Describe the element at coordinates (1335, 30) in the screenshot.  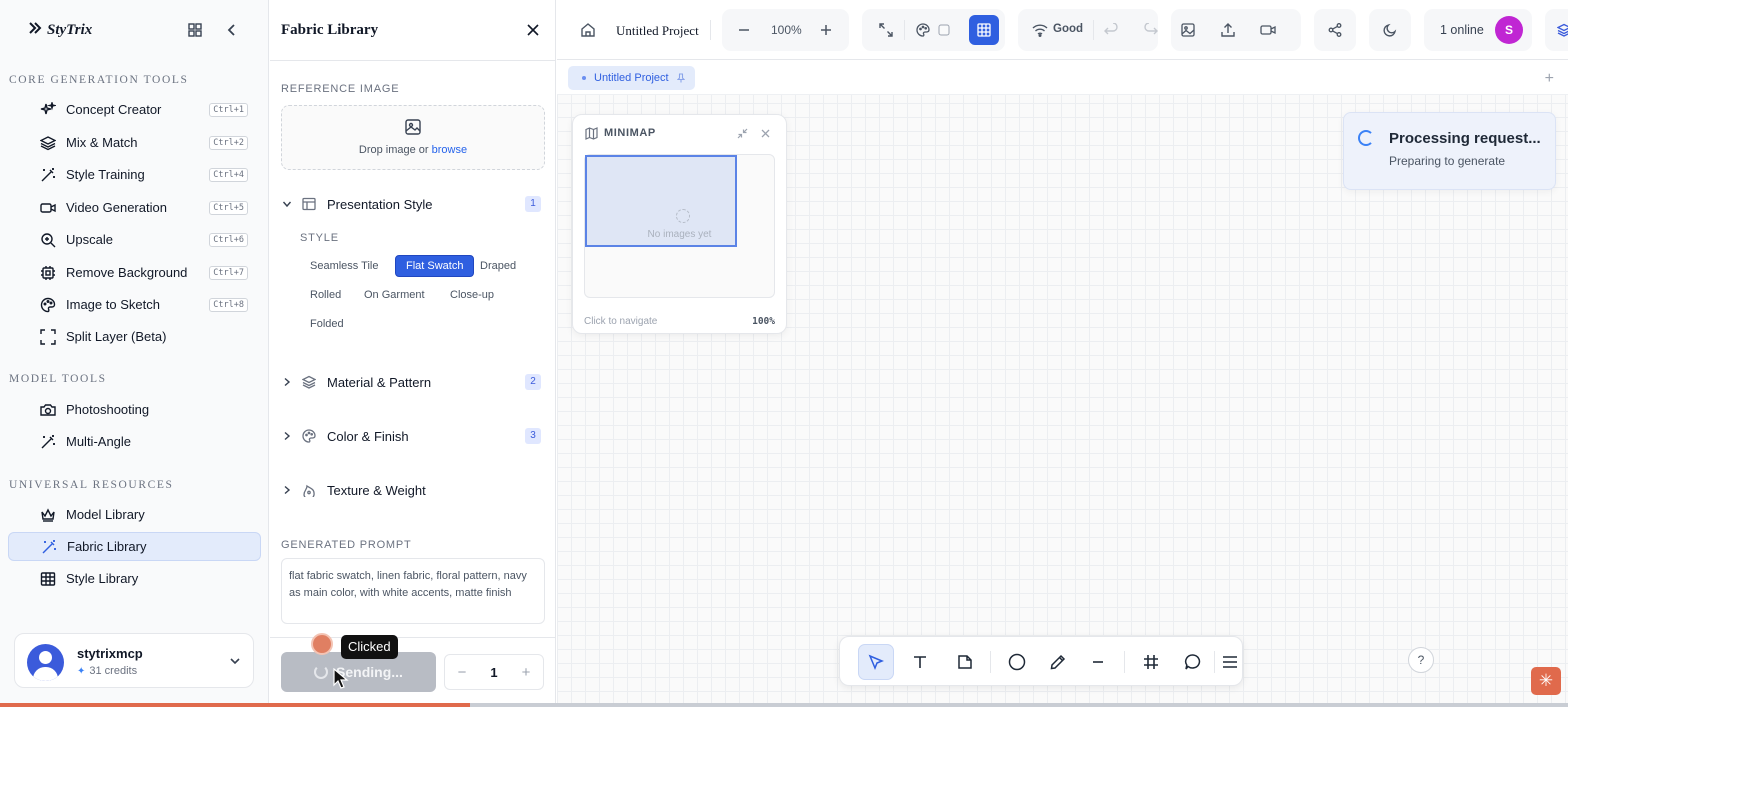
I see `share-icon` at that location.